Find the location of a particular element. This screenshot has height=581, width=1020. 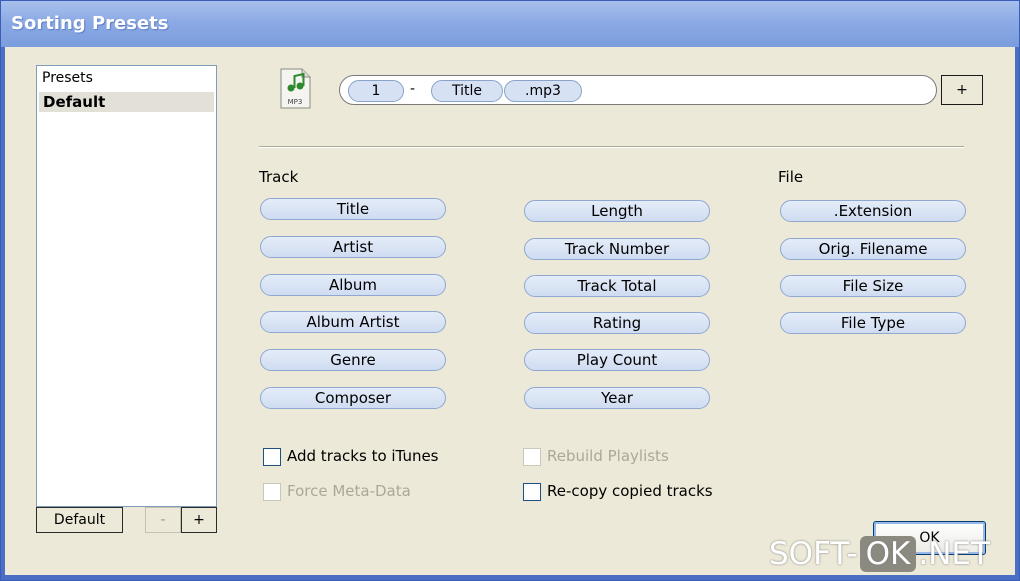

track-section-label: Track is located at coordinates (279, 177).